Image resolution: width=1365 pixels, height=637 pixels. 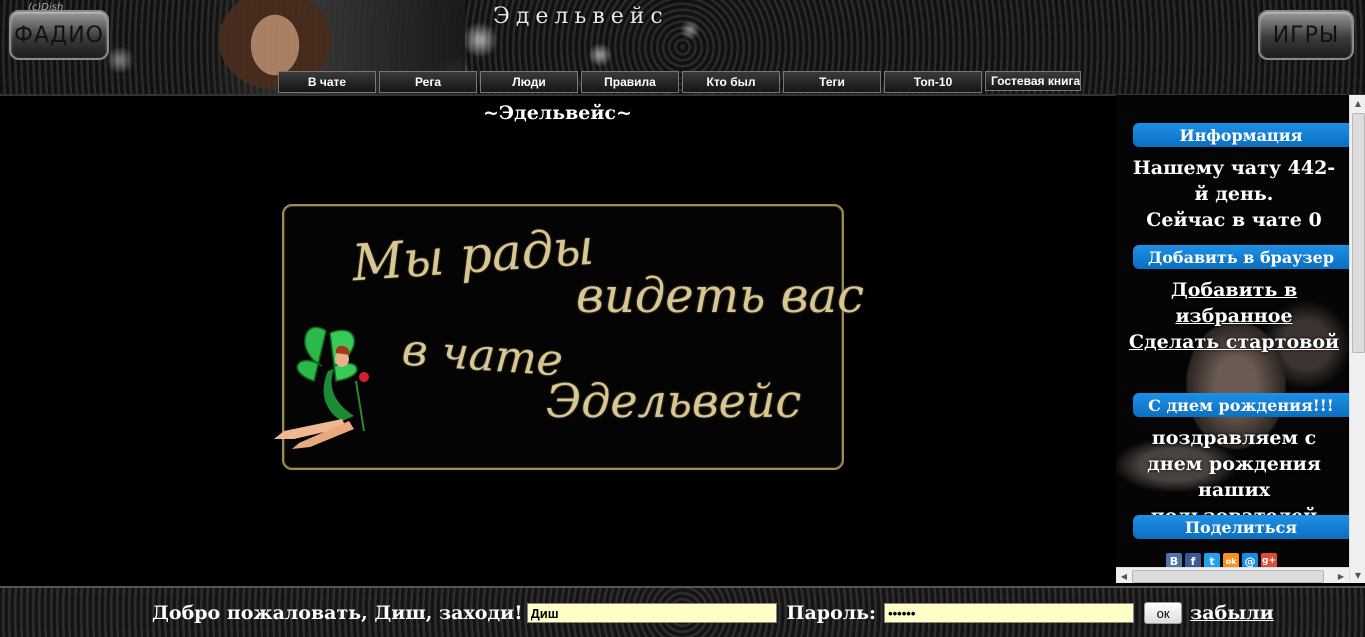 What do you see at coordinates (1033, 81) in the screenshot?
I see `nav-item-guestbook: Гостевая книга` at bounding box center [1033, 81].